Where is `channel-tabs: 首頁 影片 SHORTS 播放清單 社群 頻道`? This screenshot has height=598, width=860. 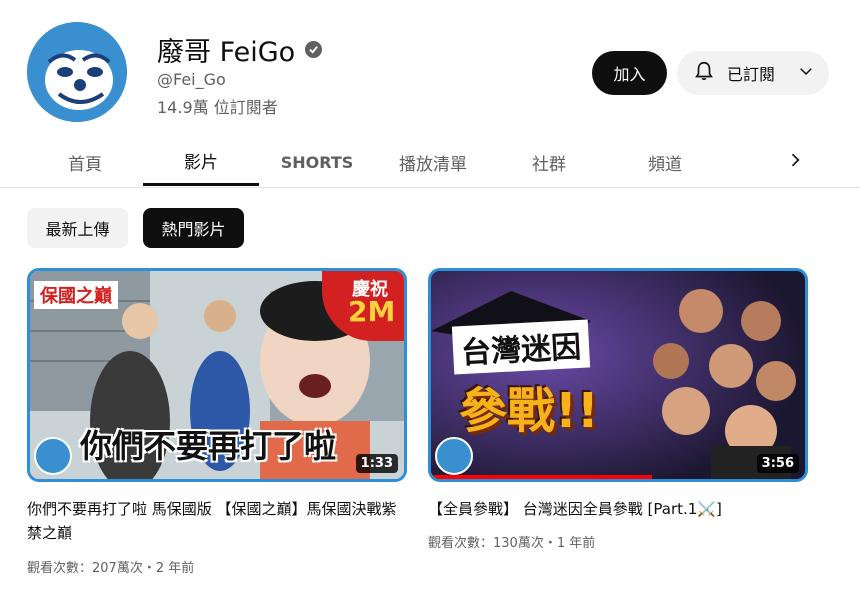 channel-tabs: 首頁 影片 SHORTS 播放清單 社群 頻道 is located at coordinates (375, 163).